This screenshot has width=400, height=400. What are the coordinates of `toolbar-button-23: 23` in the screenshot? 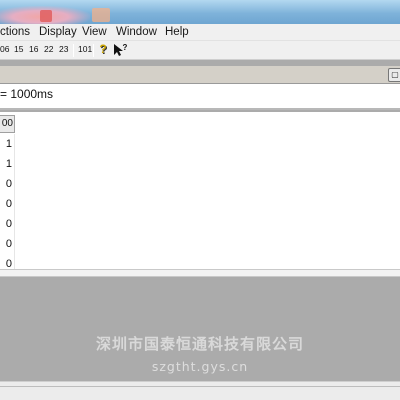 It's located at (63, 49).